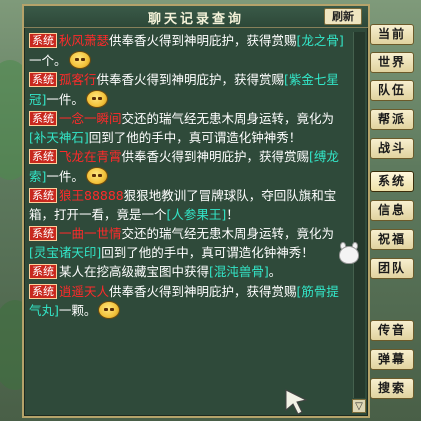 This screenshot has height=421, width=421. What do you see at coordinates (77, 310) in the screenshot?
I see `message-text: 一颗。` at bounding box center [77, 310].